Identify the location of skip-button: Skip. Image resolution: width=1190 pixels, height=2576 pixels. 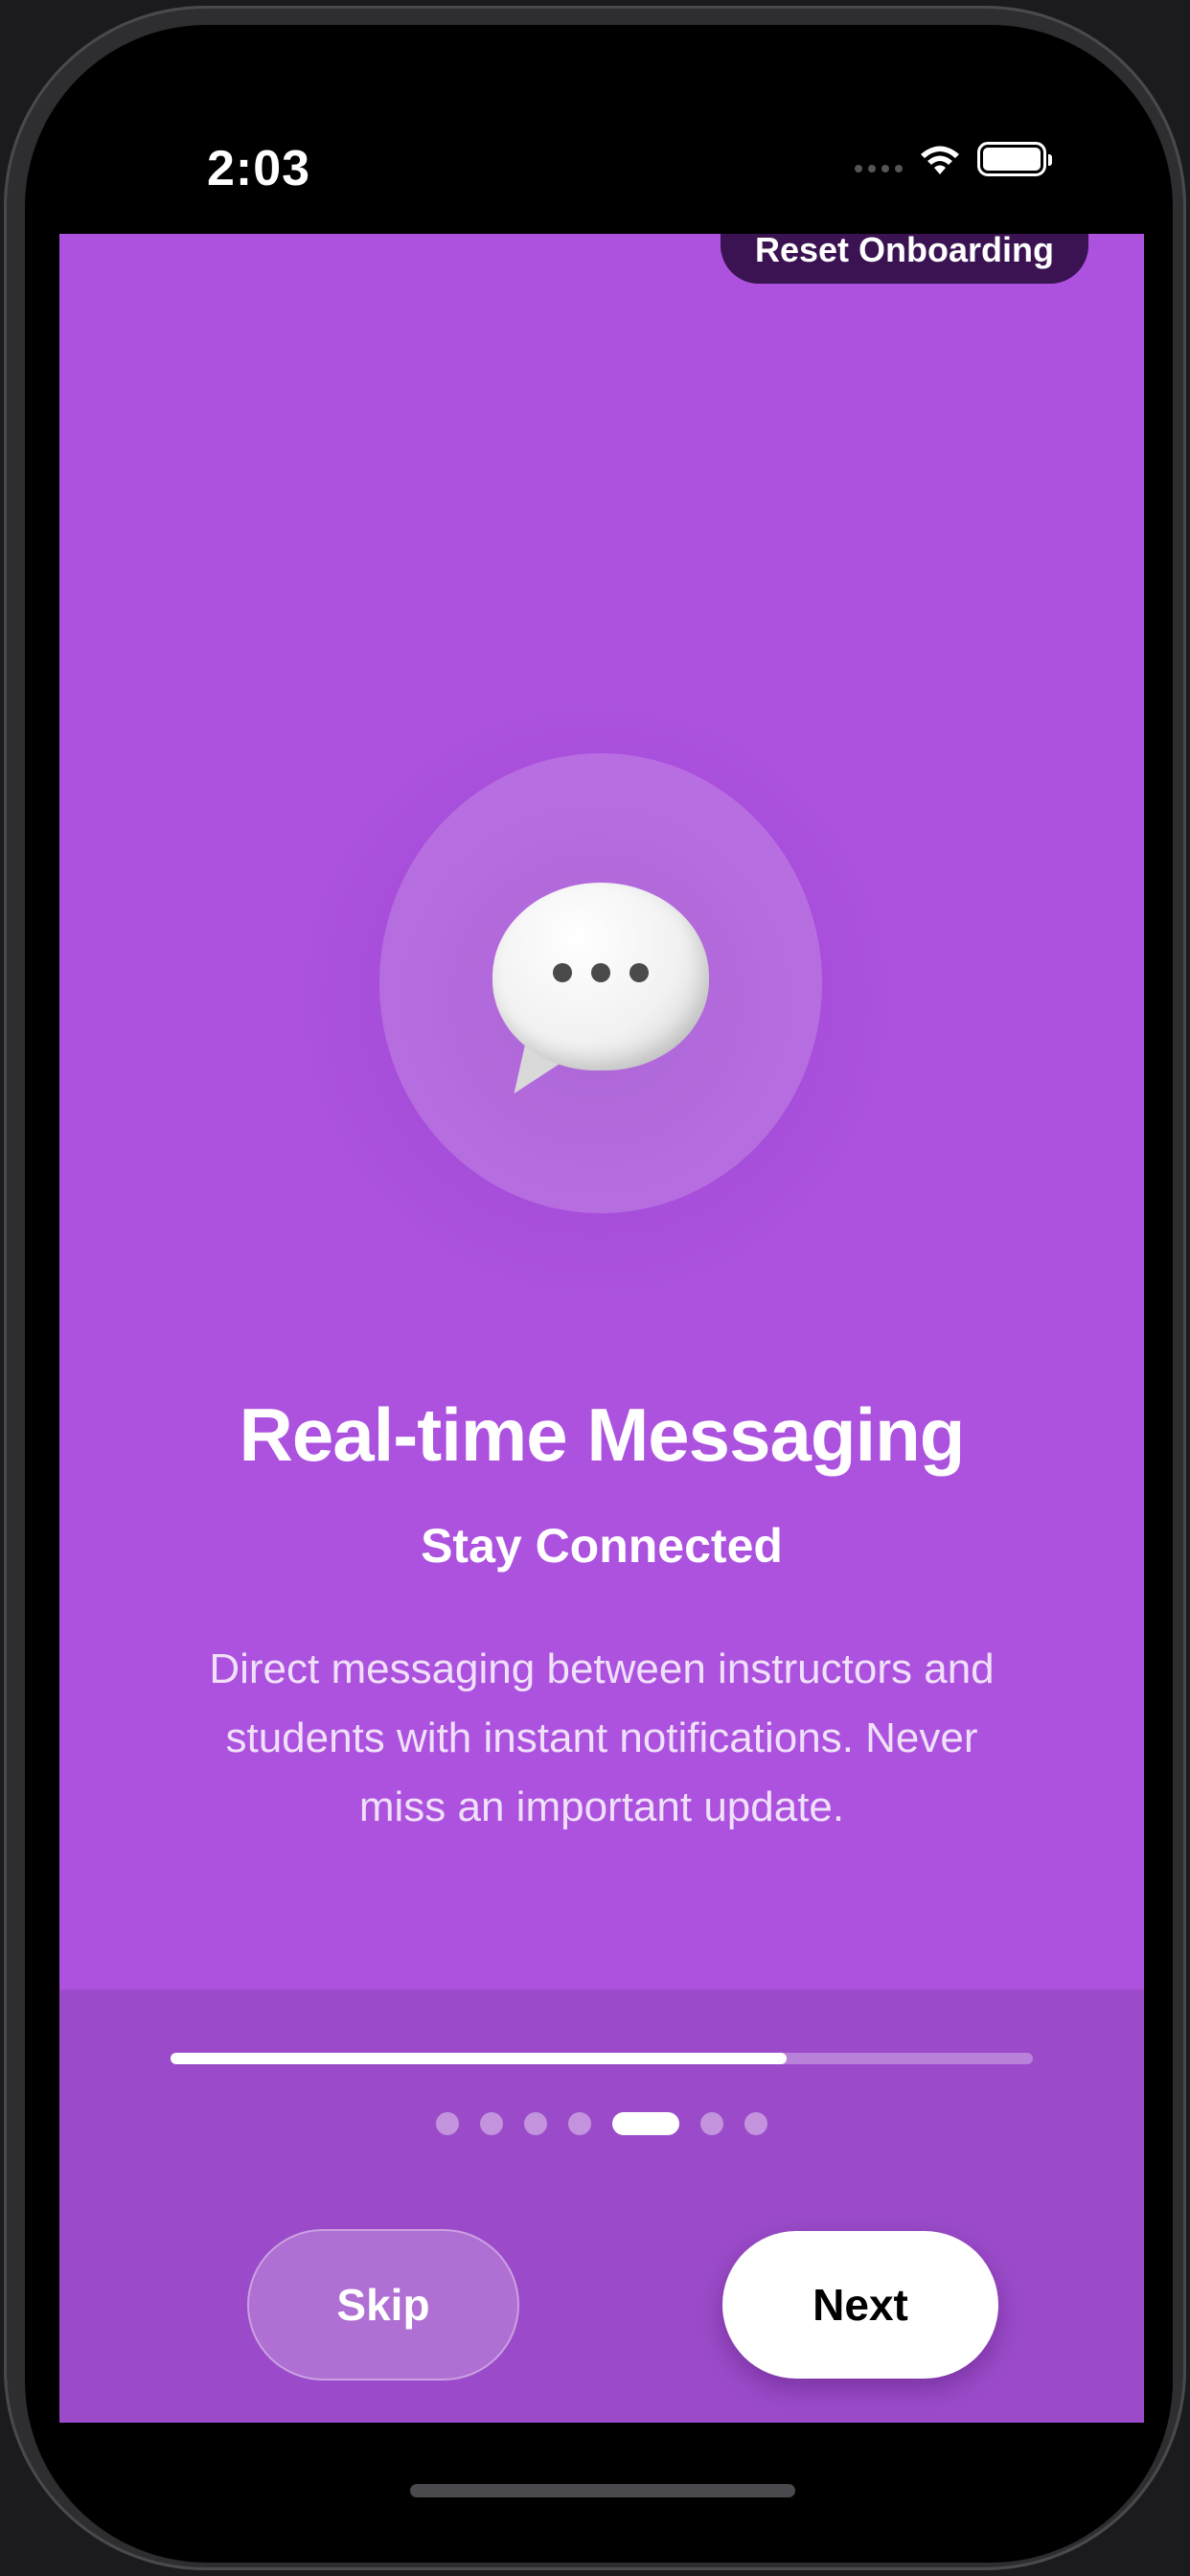
(383, 2304).